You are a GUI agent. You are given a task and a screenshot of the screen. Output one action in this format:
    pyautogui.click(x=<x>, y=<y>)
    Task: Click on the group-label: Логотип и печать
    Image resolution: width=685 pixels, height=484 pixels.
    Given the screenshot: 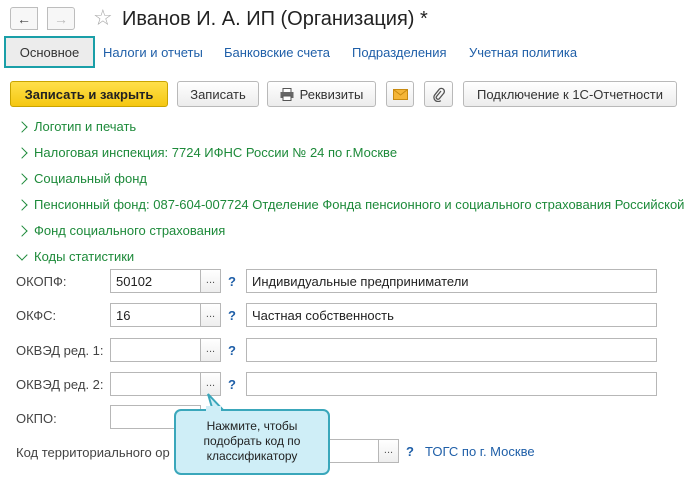 What is the action you would take?
    pyautogui.click(x=85, y=126)
    